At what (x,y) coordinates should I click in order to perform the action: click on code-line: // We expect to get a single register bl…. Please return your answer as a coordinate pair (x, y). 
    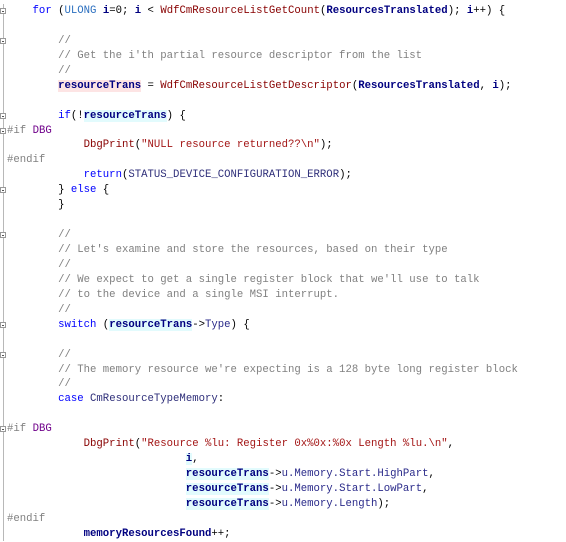
    Looking at the image, I should click on (283, 280).